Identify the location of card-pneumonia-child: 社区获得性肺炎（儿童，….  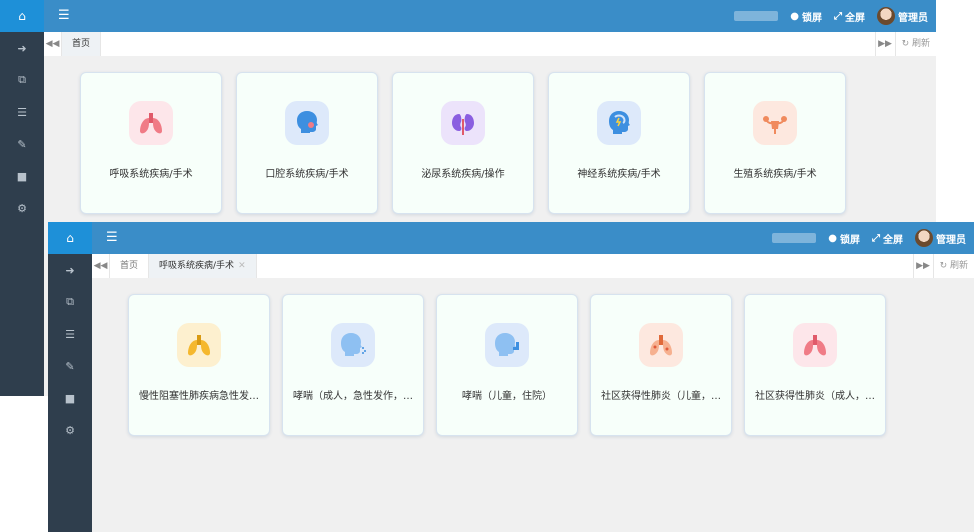
(661, 365).